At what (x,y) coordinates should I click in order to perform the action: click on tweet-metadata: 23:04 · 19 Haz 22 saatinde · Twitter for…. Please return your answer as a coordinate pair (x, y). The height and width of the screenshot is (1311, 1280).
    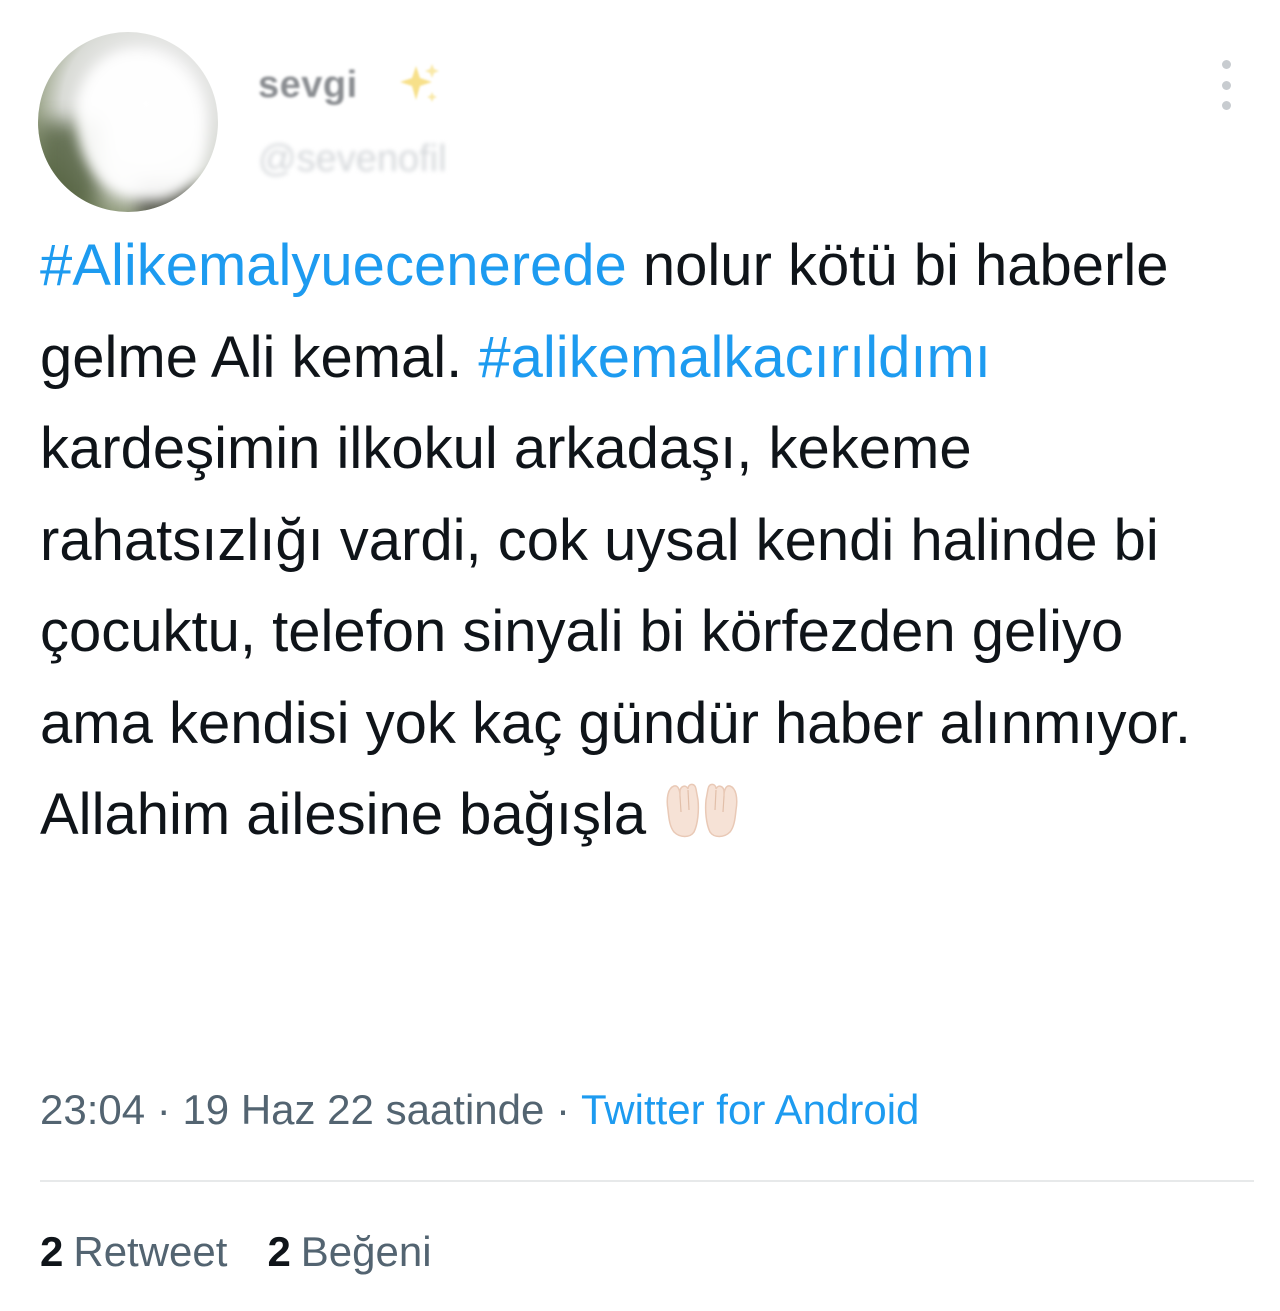
    Looking at the image, I should click on (479, 1110).